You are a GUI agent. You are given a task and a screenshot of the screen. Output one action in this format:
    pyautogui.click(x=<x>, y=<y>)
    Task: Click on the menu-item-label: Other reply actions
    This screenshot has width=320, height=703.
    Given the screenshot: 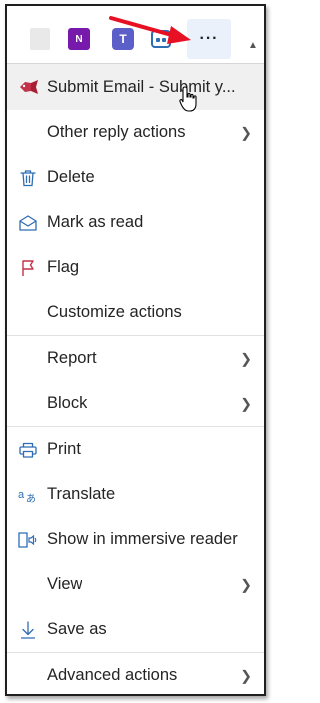 What is the action you would take?
    pyautogui.click(x=116, y=132)
    